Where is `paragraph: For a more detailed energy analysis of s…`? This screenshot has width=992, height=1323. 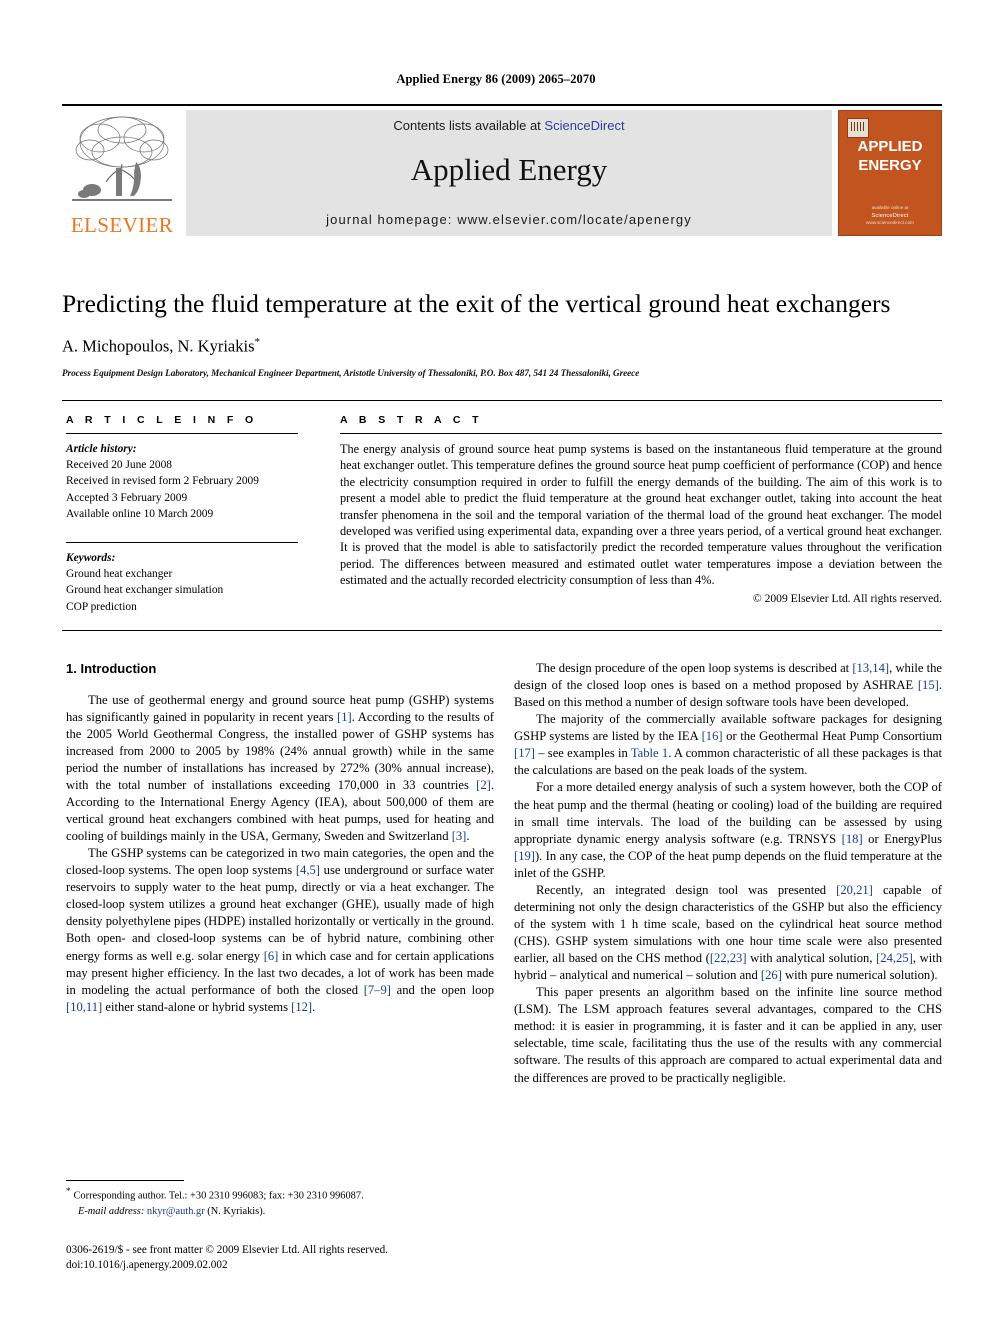 paragraph: For a more detailed energy analysis of s… is located at coordinates (728, 830).